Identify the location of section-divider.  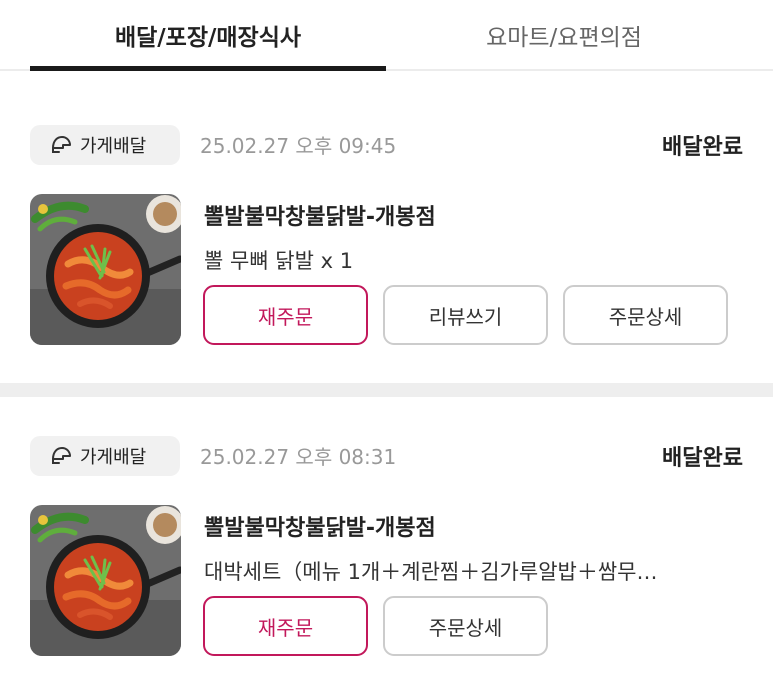
(386, 390).